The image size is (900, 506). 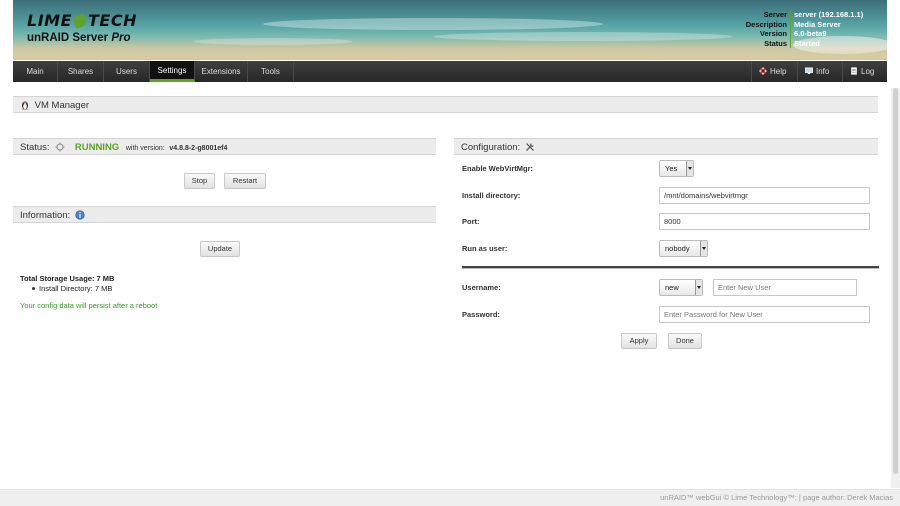 What do you see at coordinates (145, 148) in the screenshot?
I see `version-prefix: with version:` at bounding box center [145, 148].